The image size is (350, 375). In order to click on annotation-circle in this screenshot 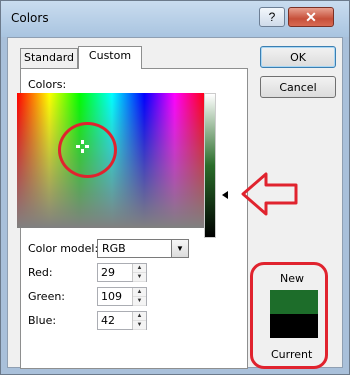, I will do `click(87, 150)`.